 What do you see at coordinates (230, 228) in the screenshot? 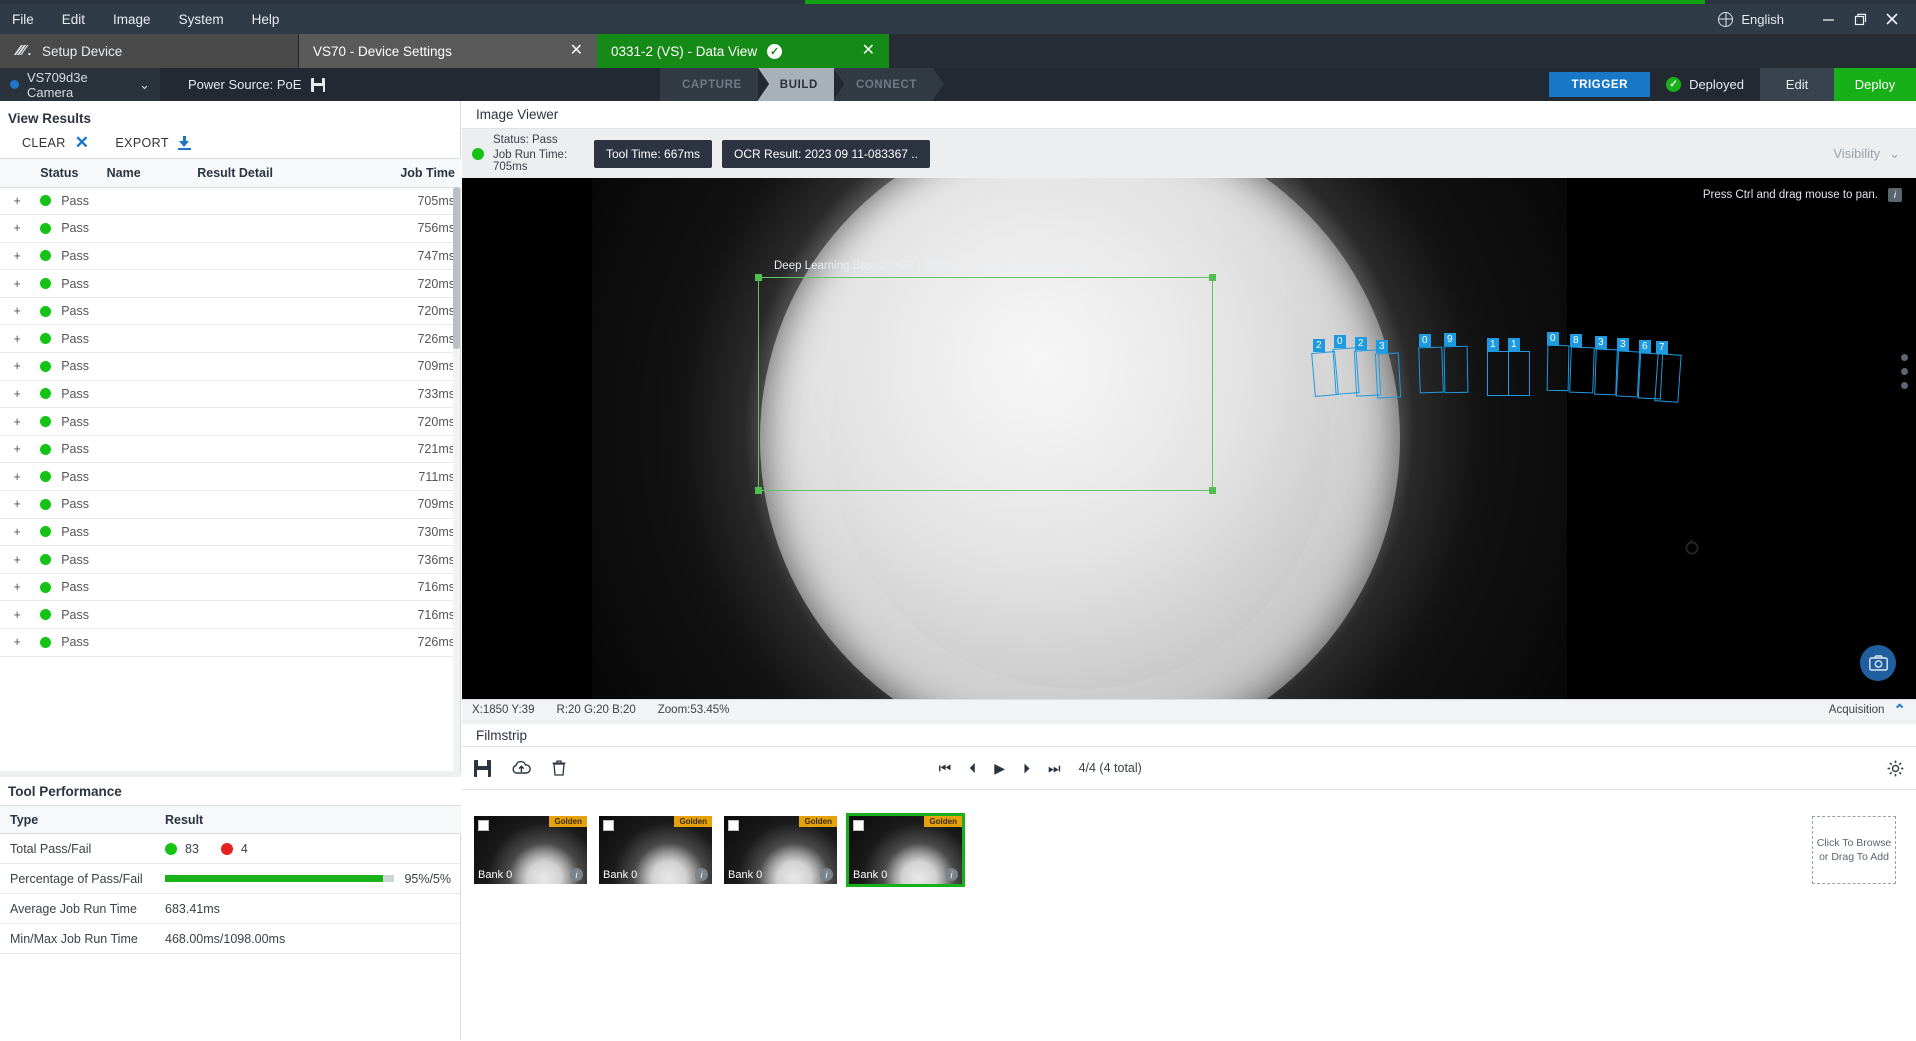
I see `table-row: + Pass 756ms` at bounding box center [230, 228].